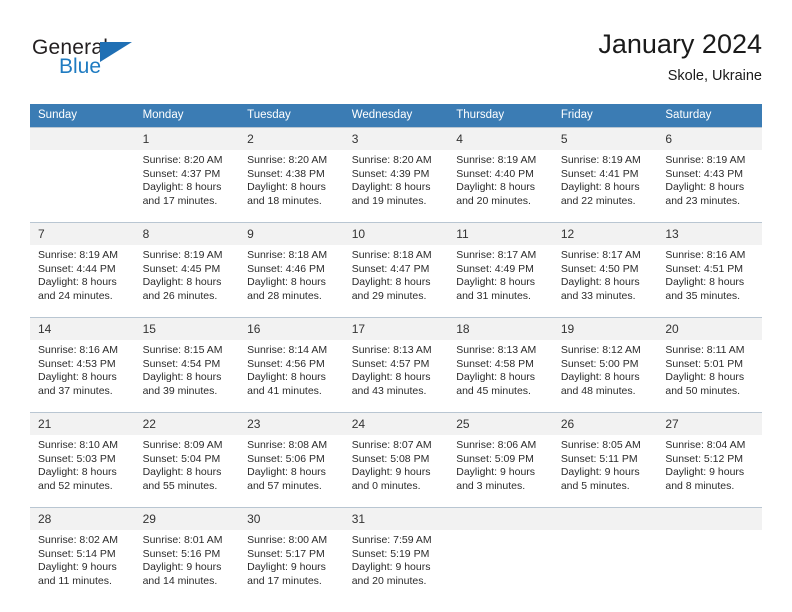 The image size is (792, 612). What do you see at coordinates (389, 390) in the screenshot?
I see `daylight-minutes-text: and 43 minutes.` at bounding box center [389, 390].